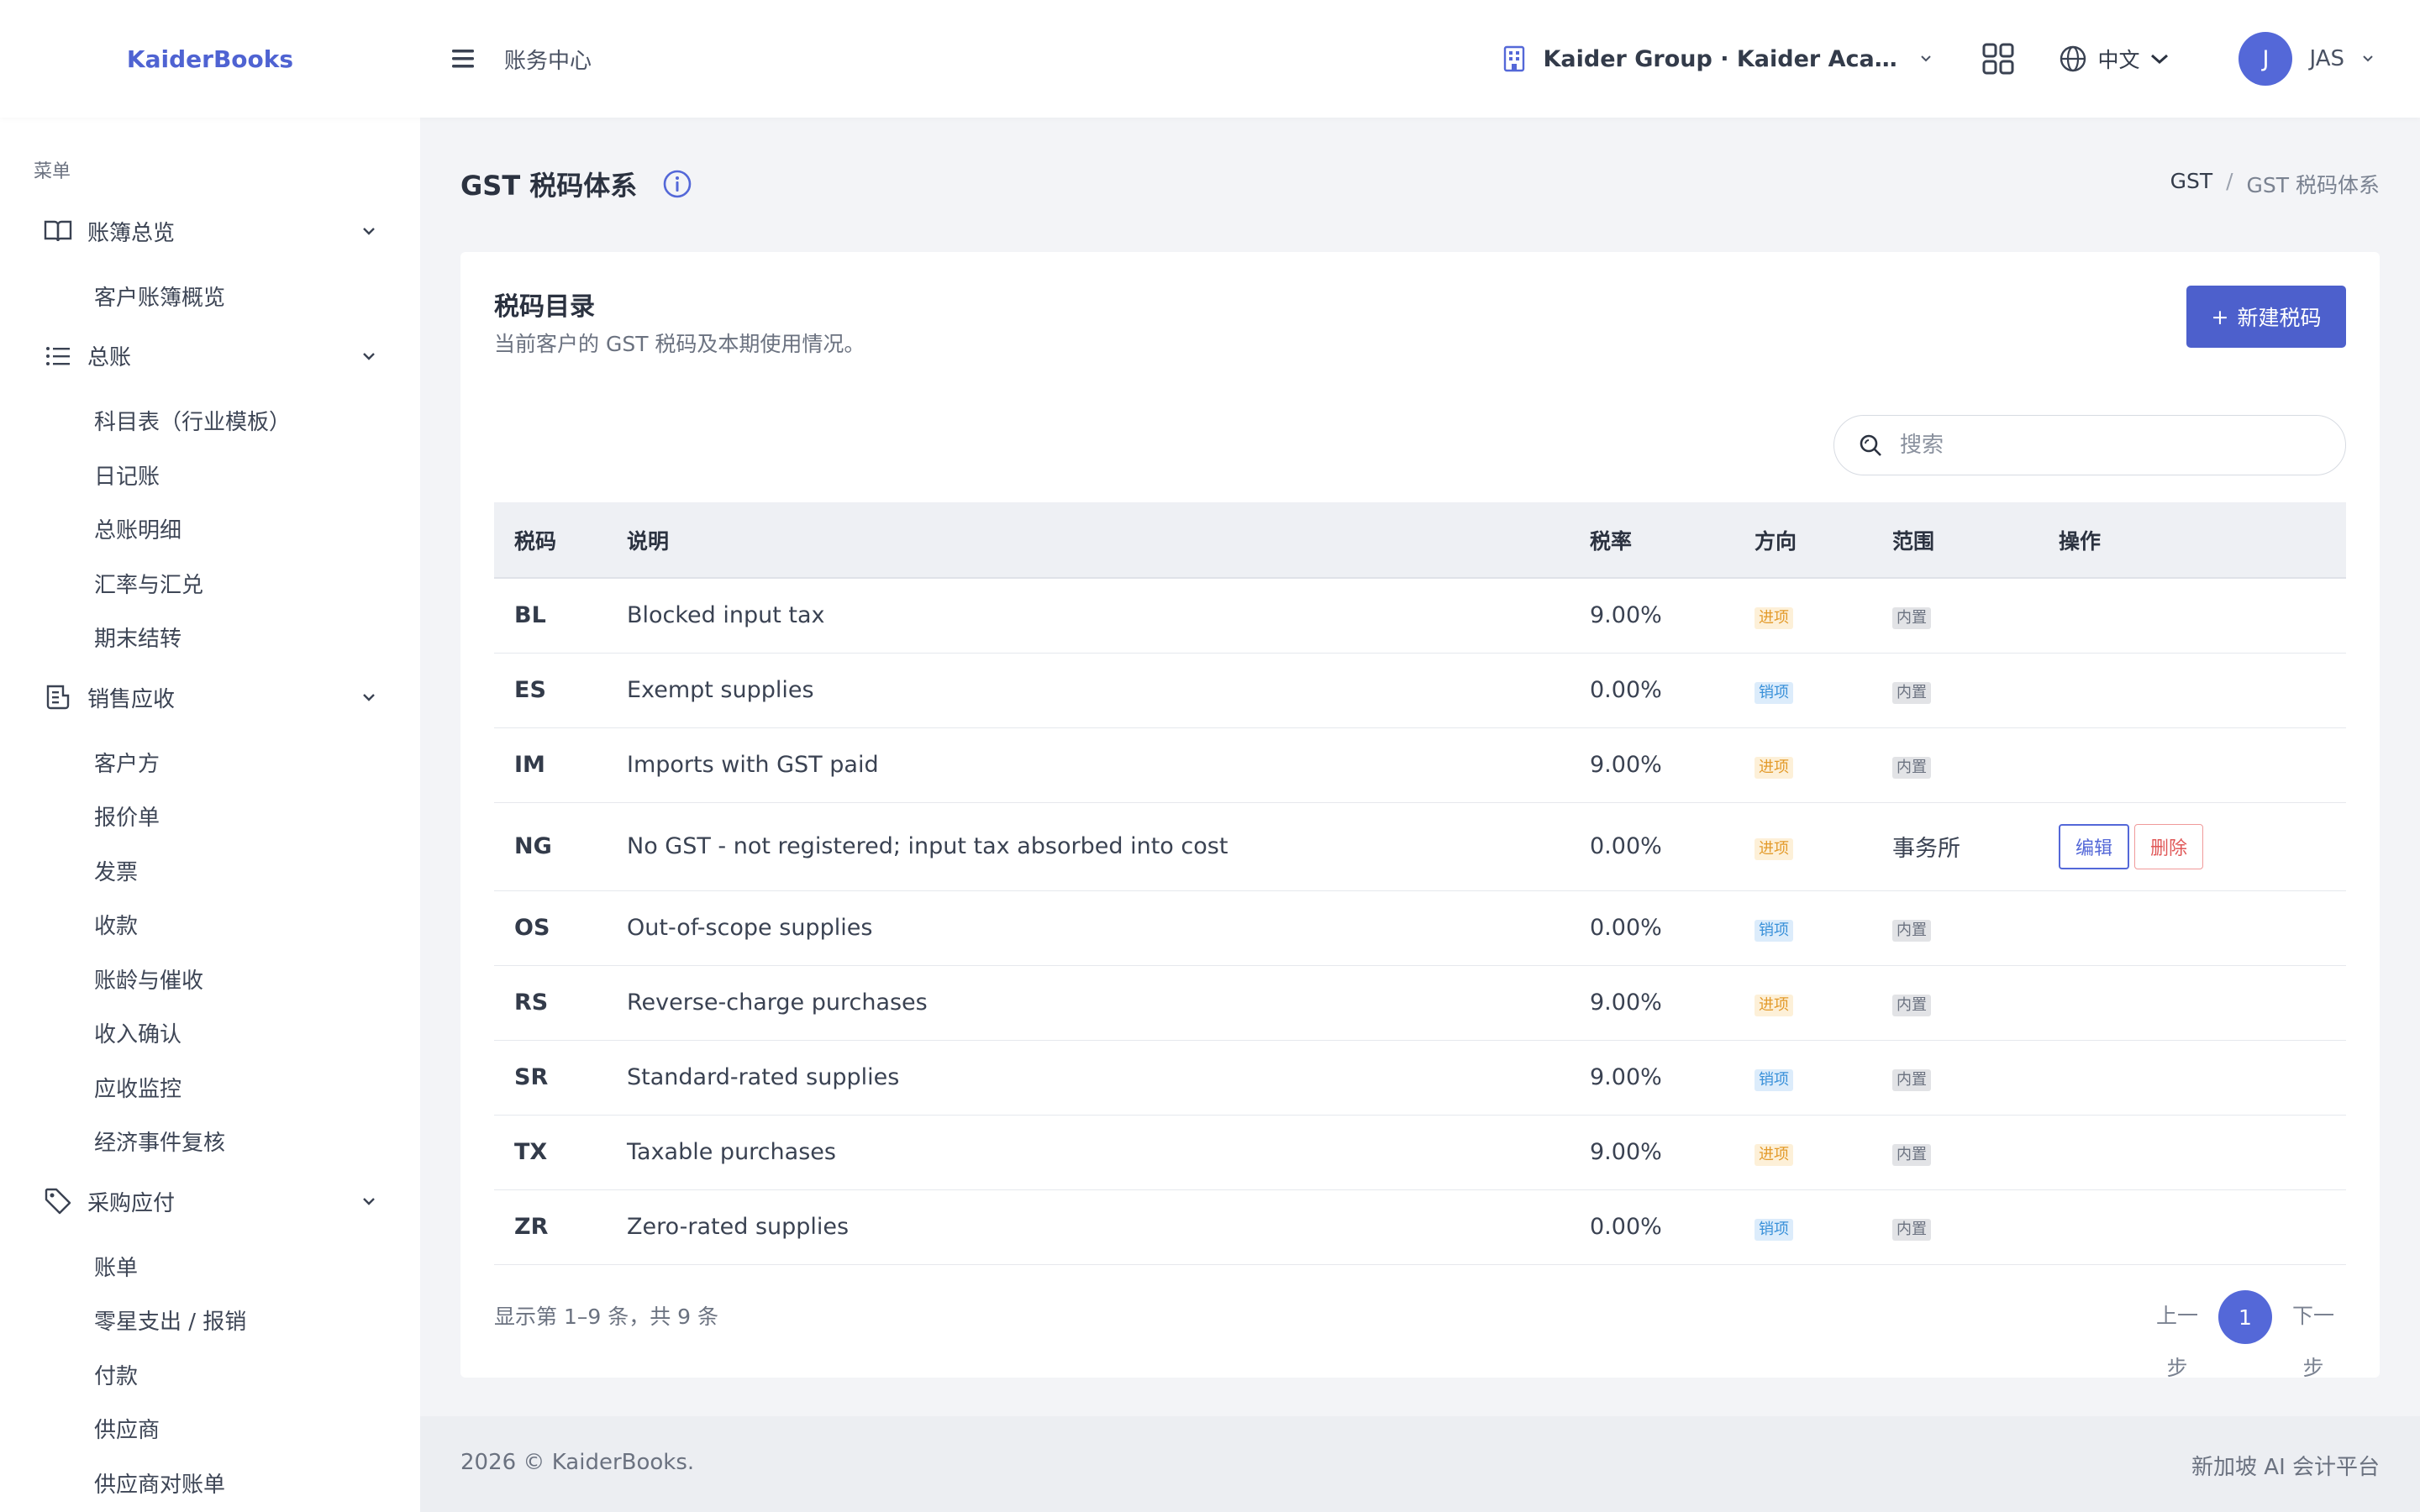 The height and width of the screenshot is (1512, 2420). What do you see at coordinates (1823, 540) in the screenshot?
I see `column-header-direction: 方向` at bounding box center [1823, 540].